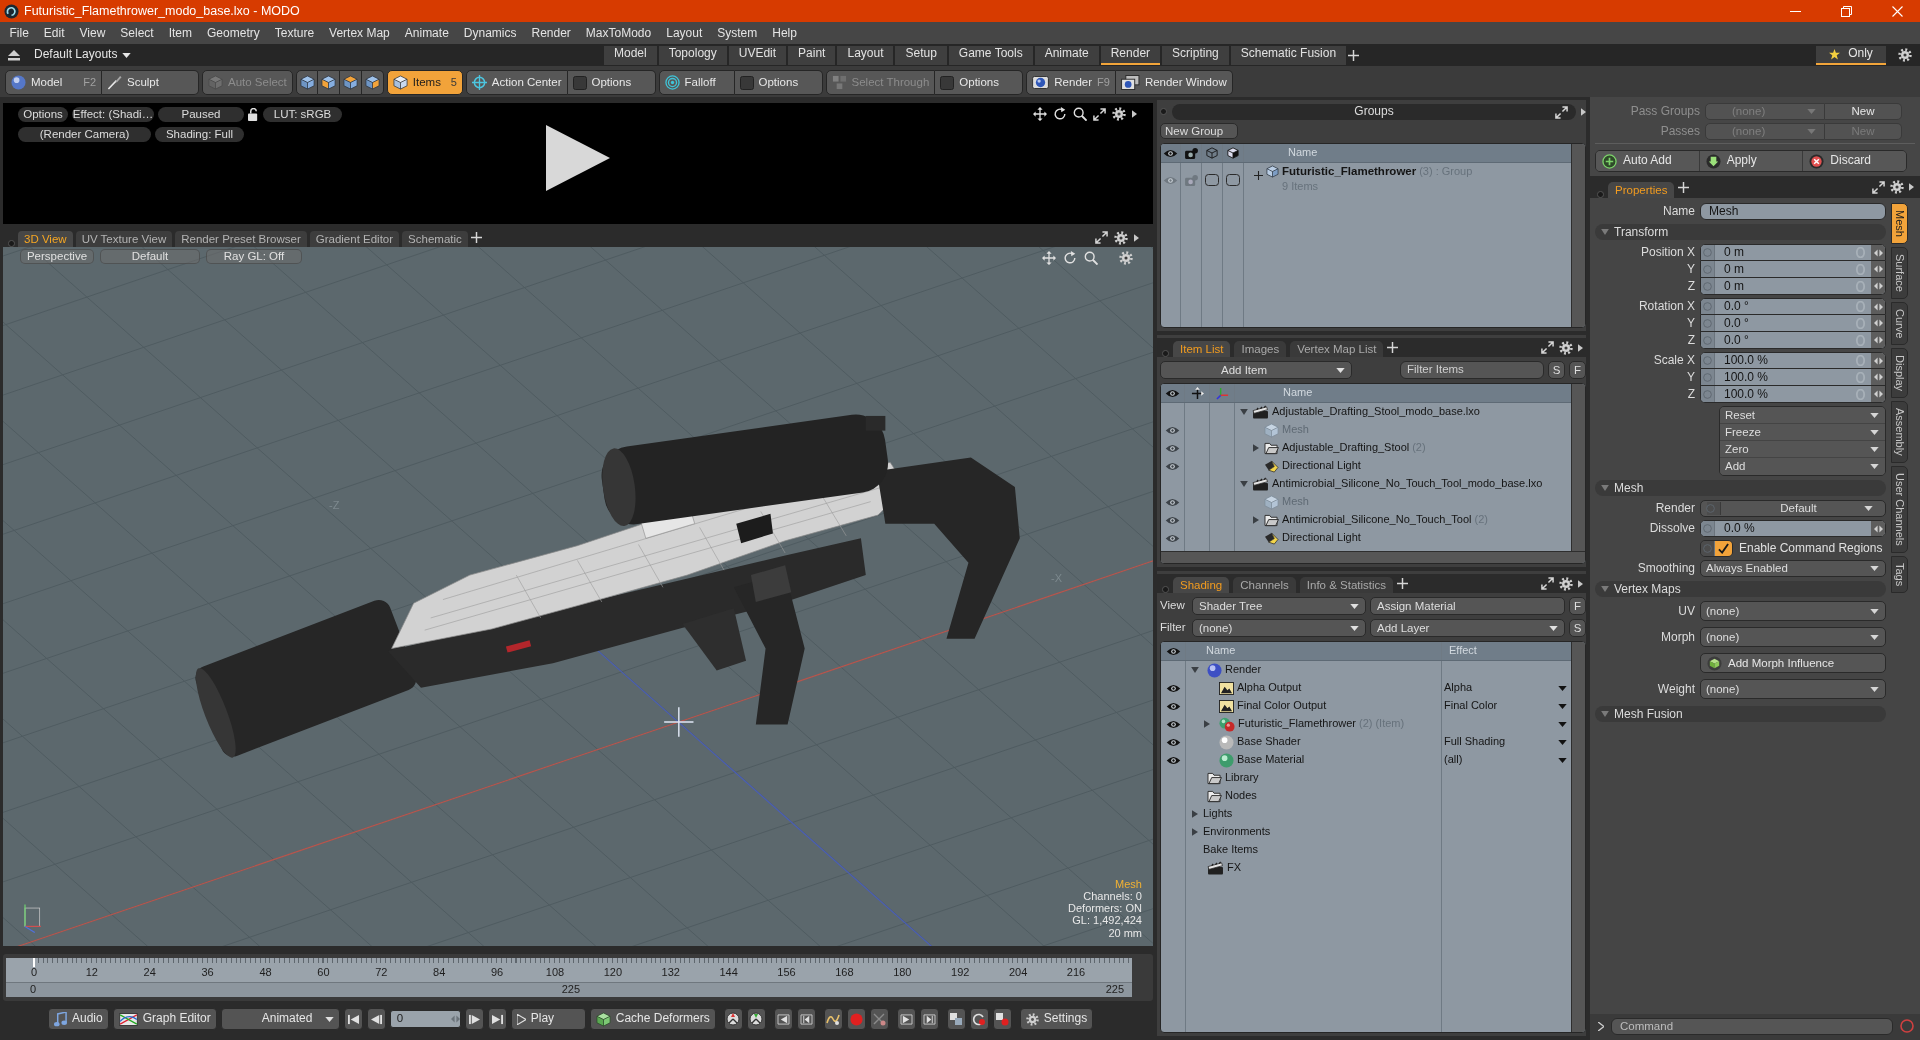  What do you see at coordinates (1723, 548) in the screenshot?
I see `checkbox` at bounding box center [1723, 548].